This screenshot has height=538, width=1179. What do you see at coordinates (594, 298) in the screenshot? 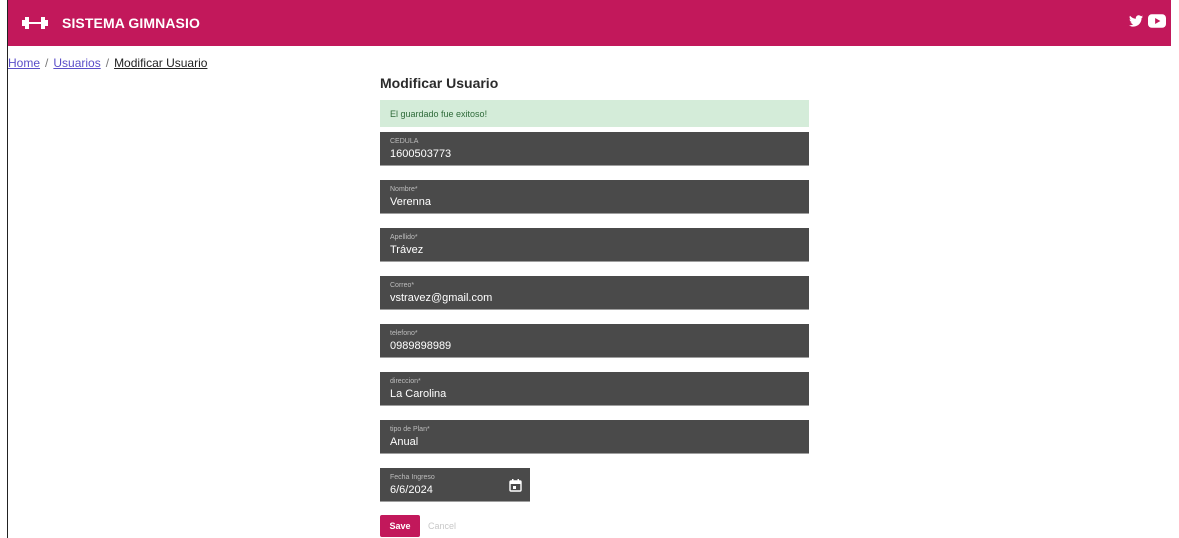
I see `field-value: vstravez@gmail.com` at bounding box center [594, 298].